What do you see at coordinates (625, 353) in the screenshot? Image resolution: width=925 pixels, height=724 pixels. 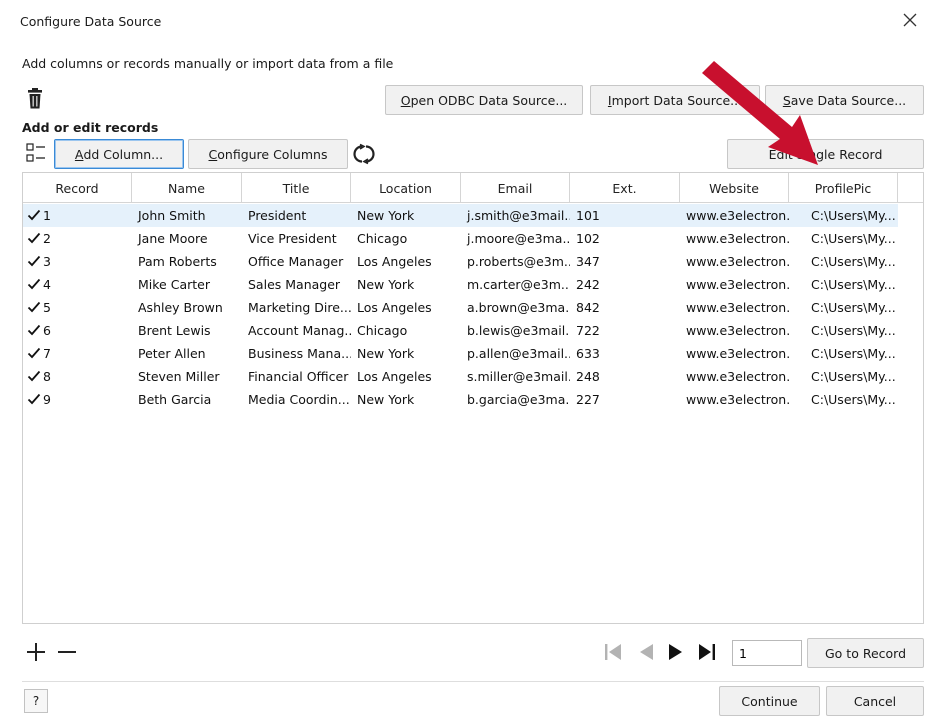 I see `cell-ext: 633` at bounding box center [625, 353].